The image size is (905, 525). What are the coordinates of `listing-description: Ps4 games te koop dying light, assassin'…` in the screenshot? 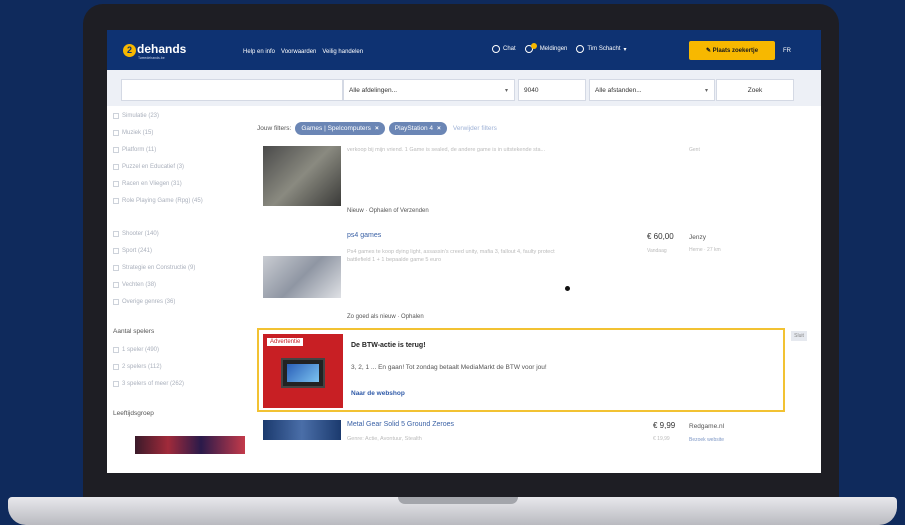 It's located at (451, 256).